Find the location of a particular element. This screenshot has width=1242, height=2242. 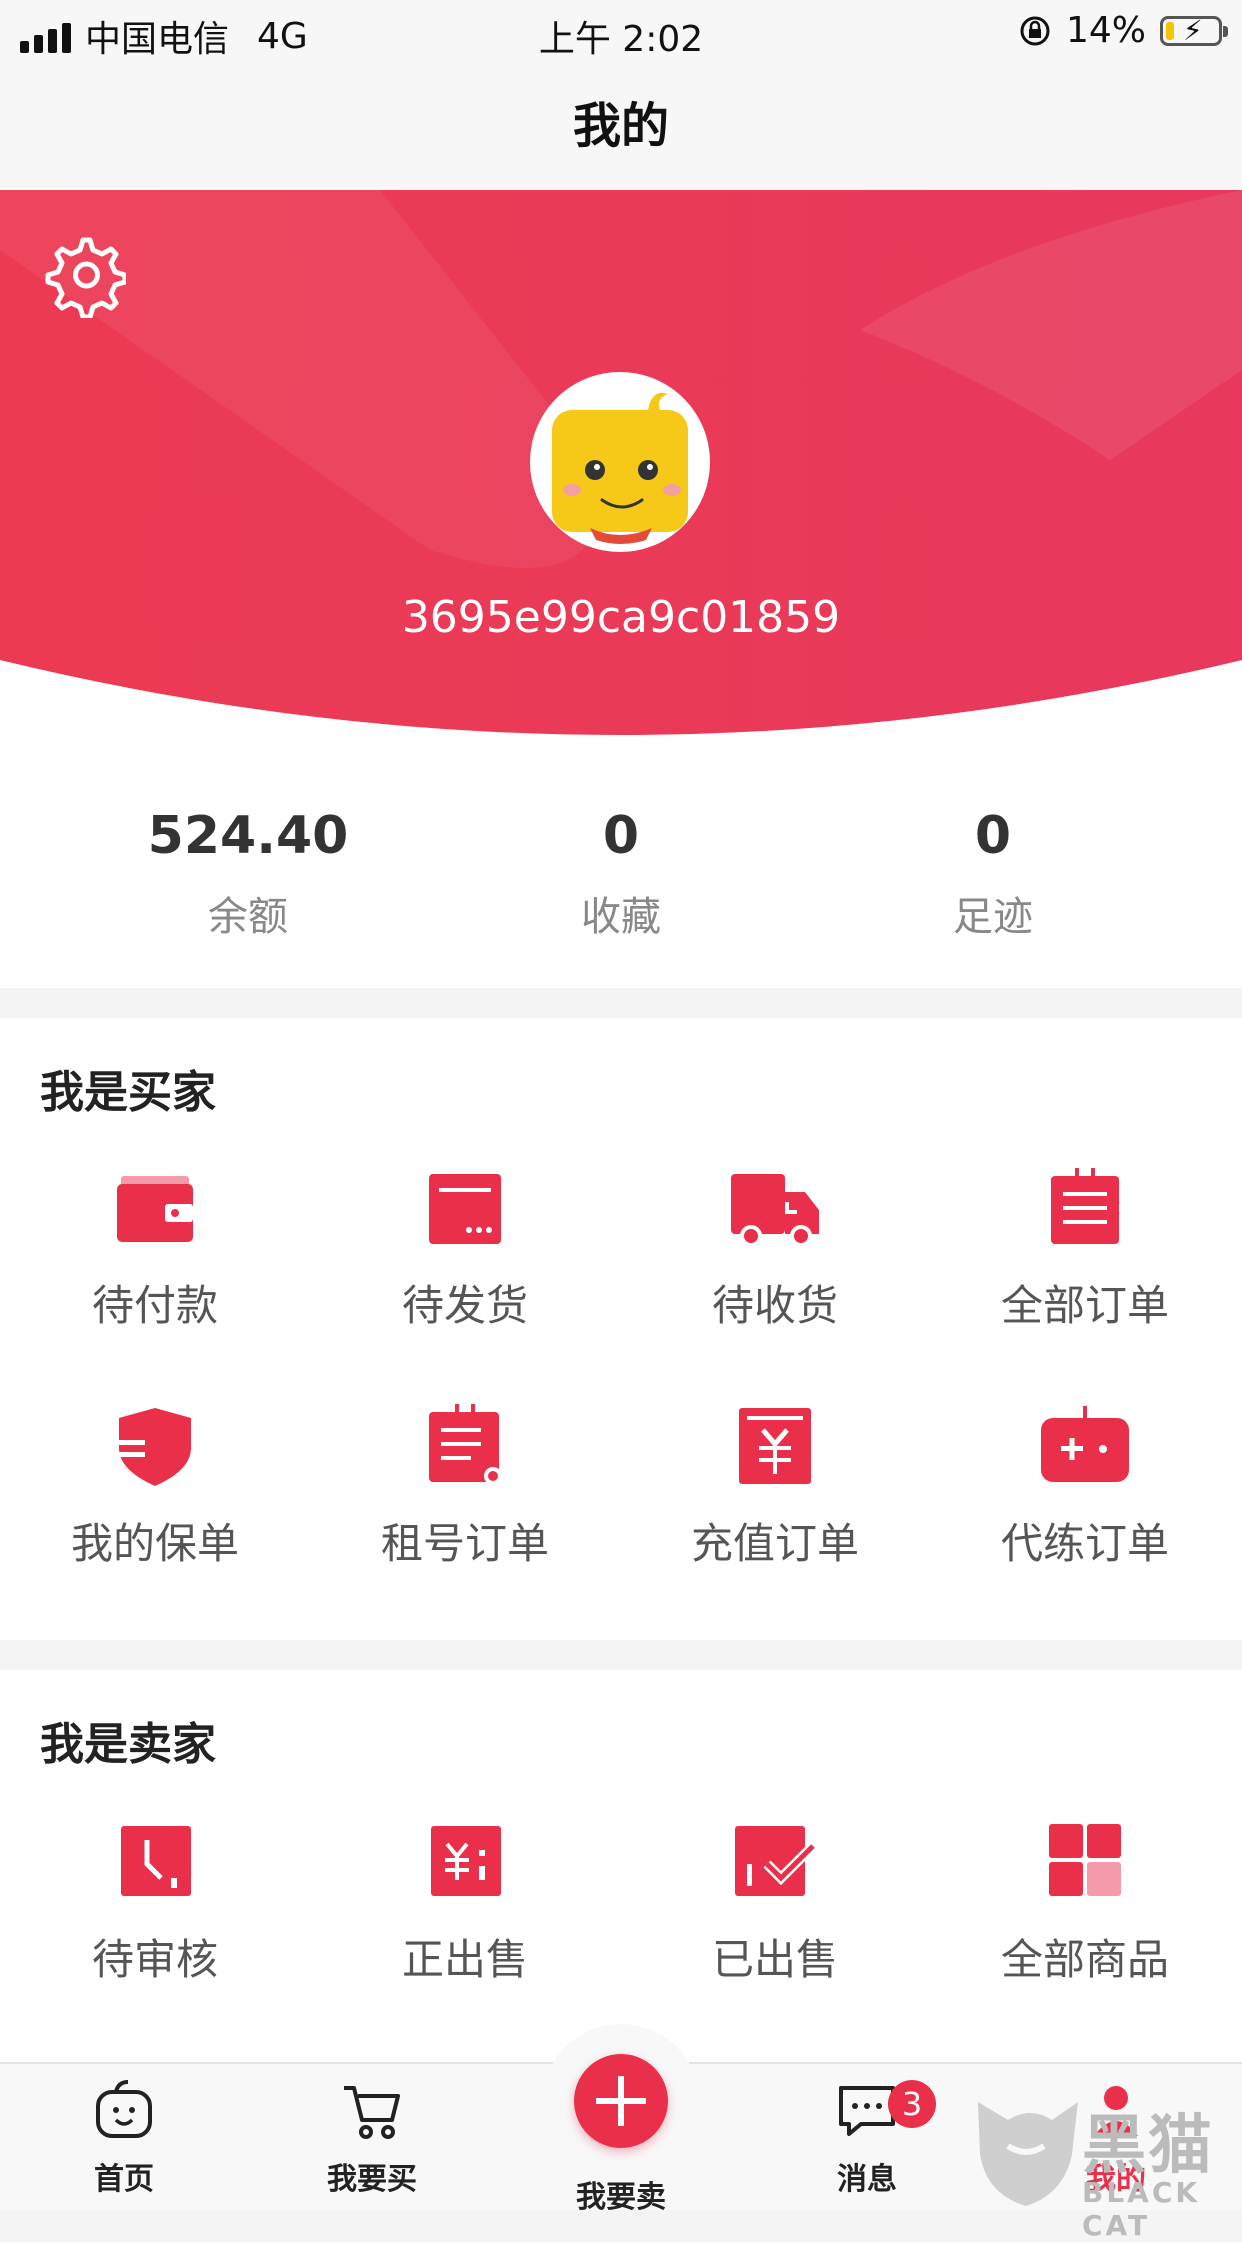

page-title: 我的 is located at coordinates (621, 126).